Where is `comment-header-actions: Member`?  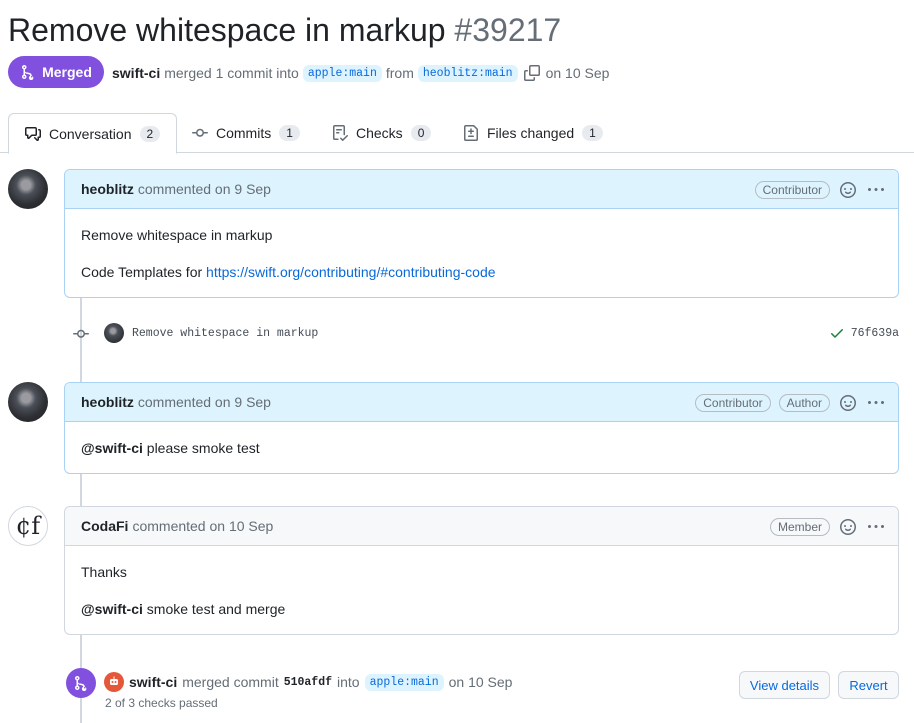 comment-header-actions: Member is located at coordinates (827, 526).